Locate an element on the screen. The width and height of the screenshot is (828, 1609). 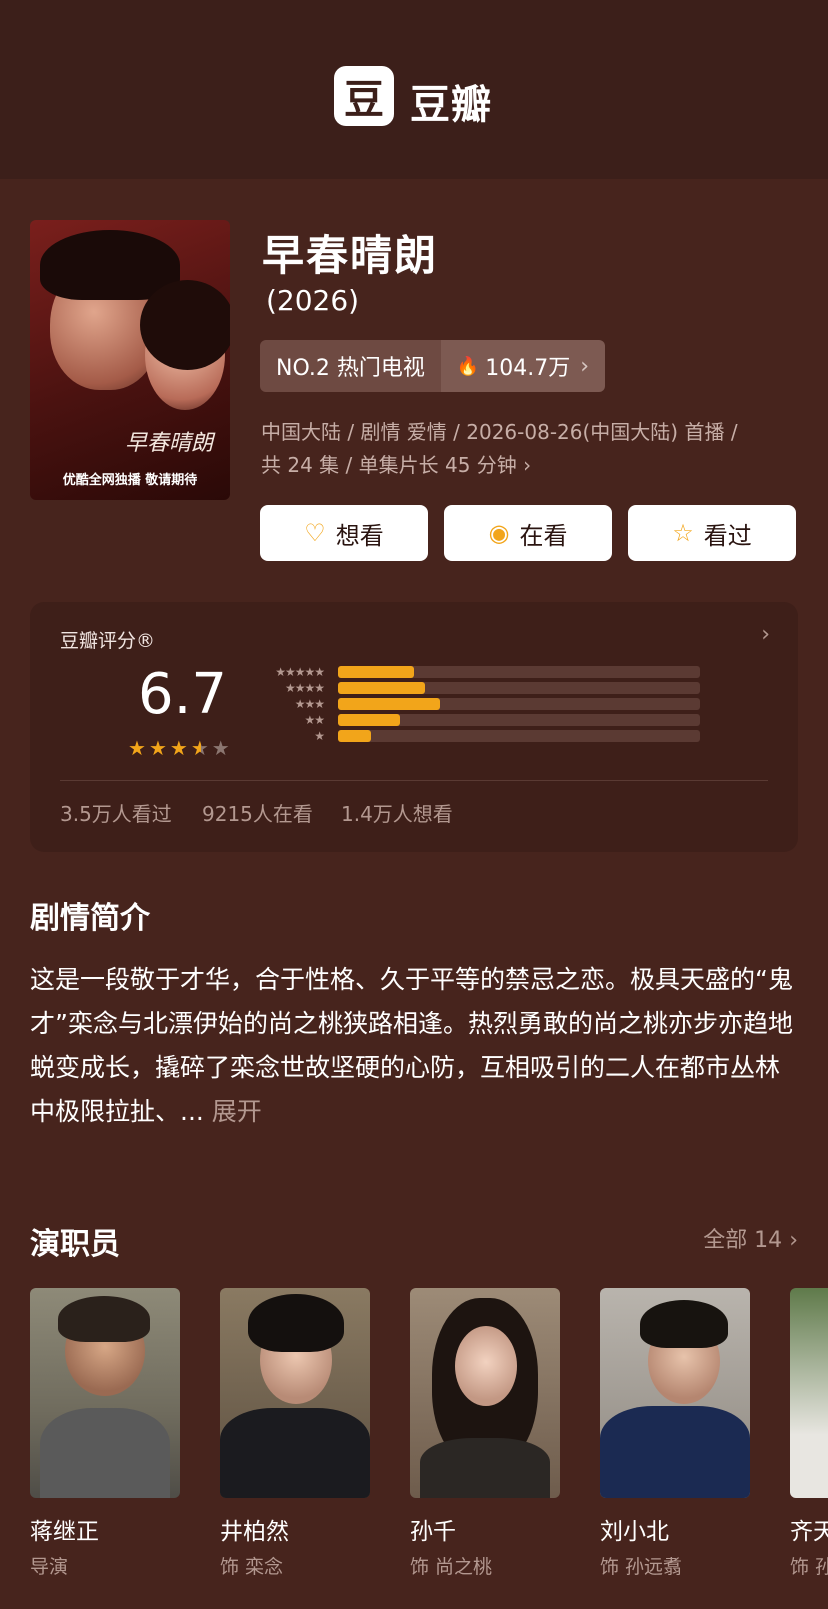
heat-value: 104.7万 is located at coordinates (528, 368).